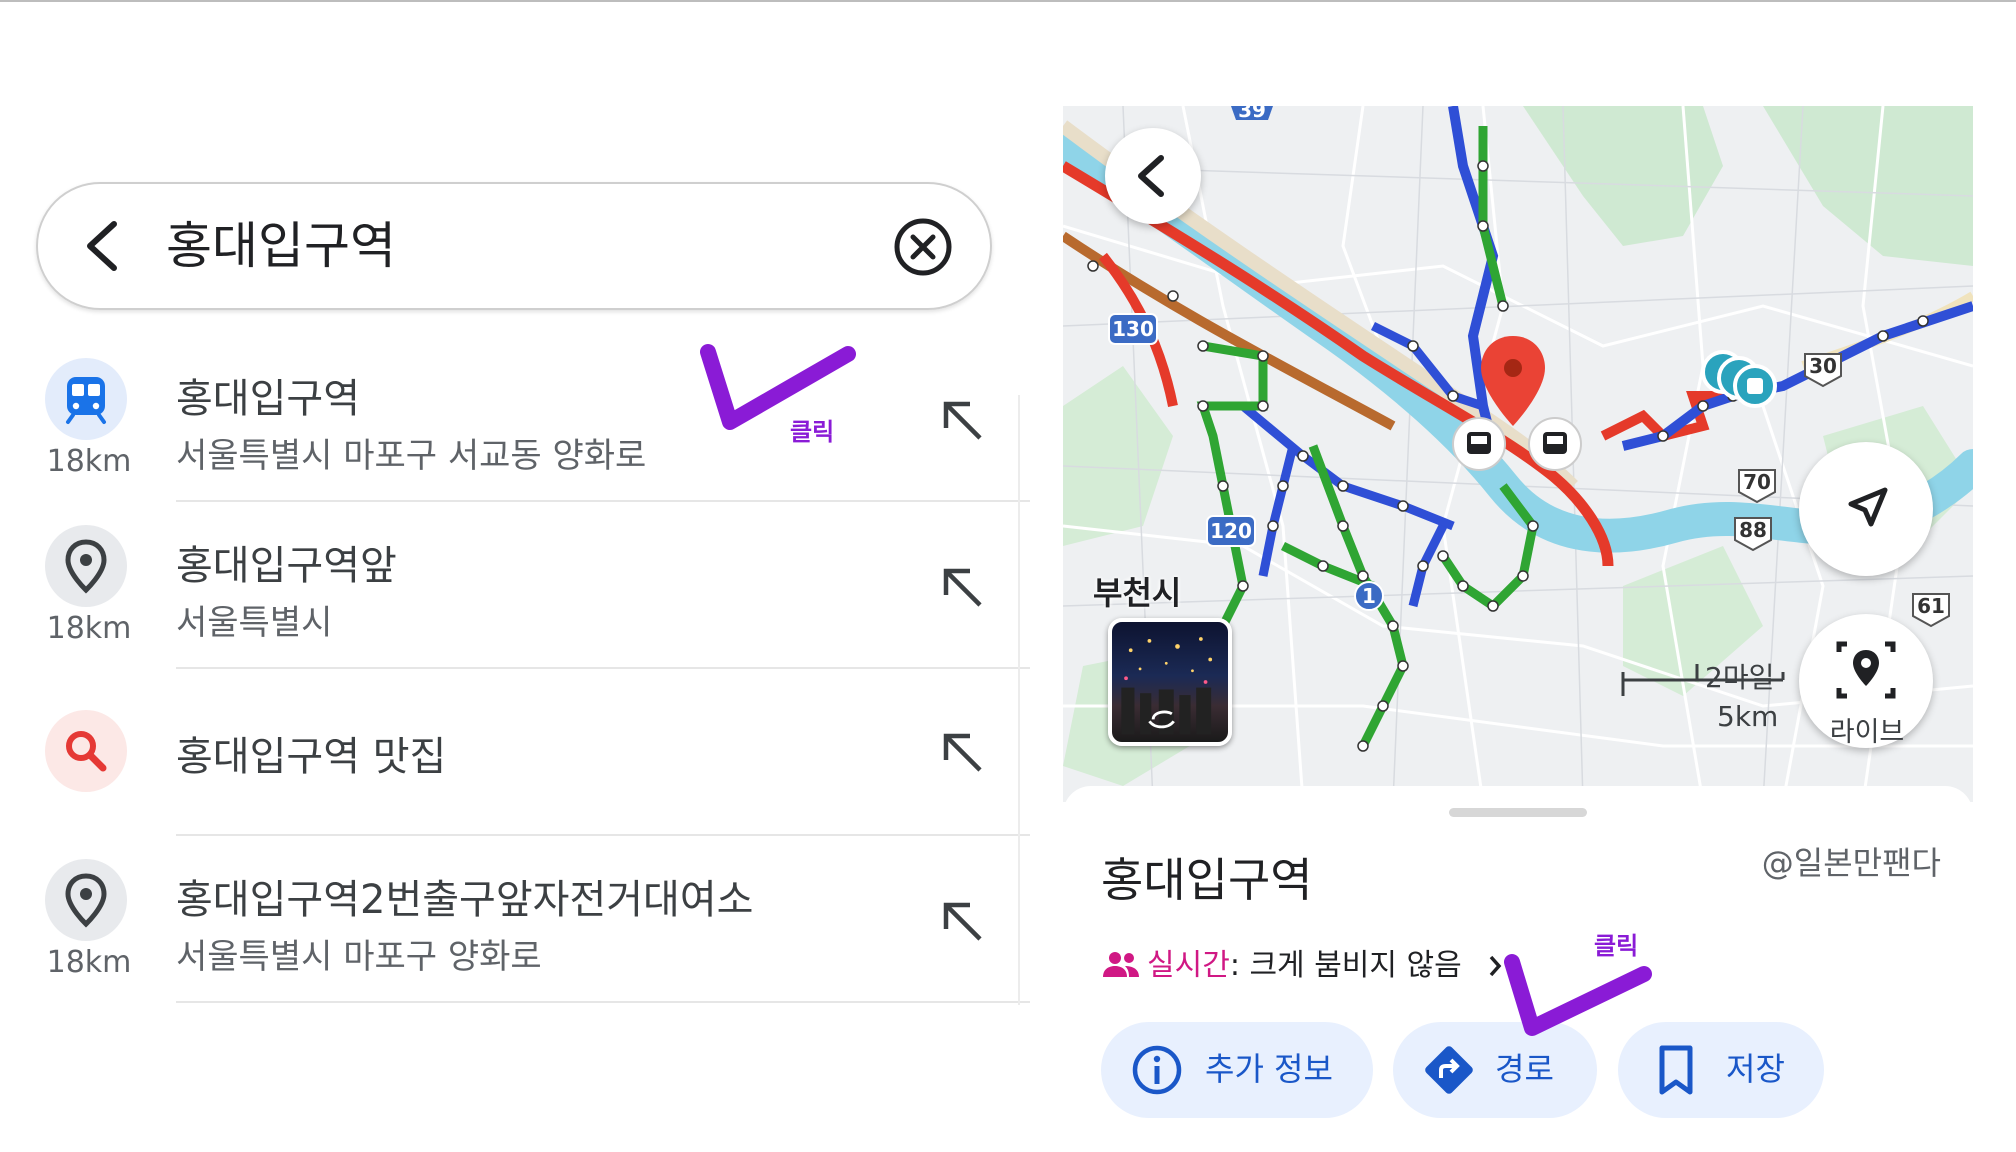  Describe the element at coordinates (1518, 812) in the screenshot. I see `sheet-handle` at that location.